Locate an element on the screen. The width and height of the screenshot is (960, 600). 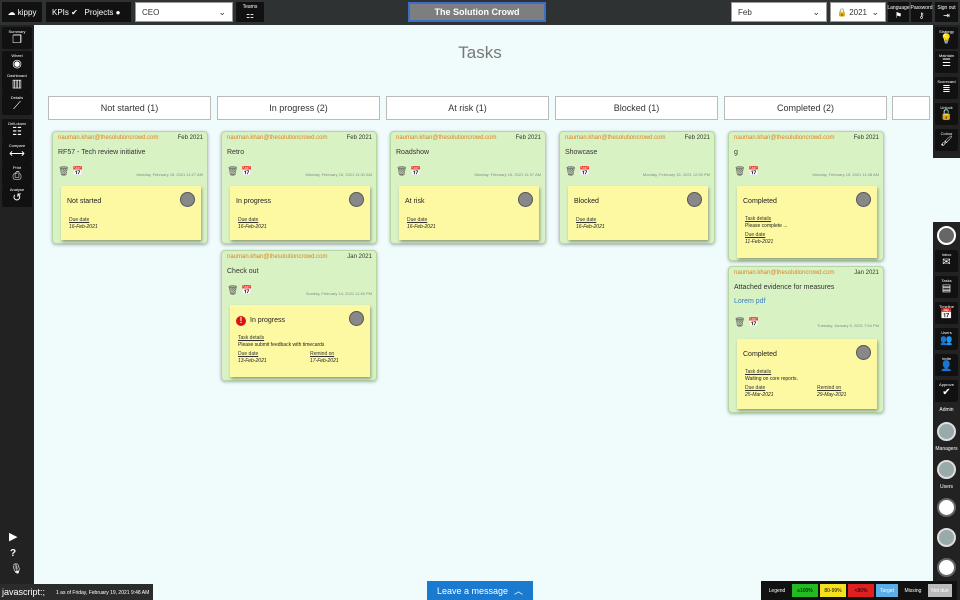
language-icon: ⚑ is located at coordinates (898, 15).